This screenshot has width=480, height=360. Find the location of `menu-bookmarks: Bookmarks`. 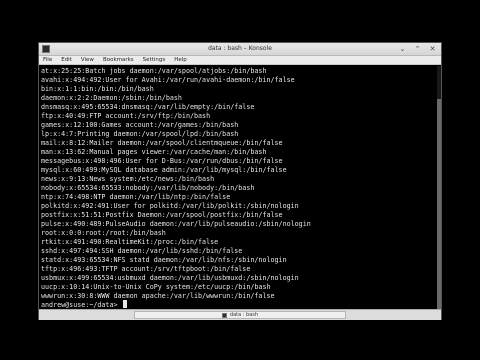

menu-bookmarks: Bookmarks is located at coordinates (118, 60).